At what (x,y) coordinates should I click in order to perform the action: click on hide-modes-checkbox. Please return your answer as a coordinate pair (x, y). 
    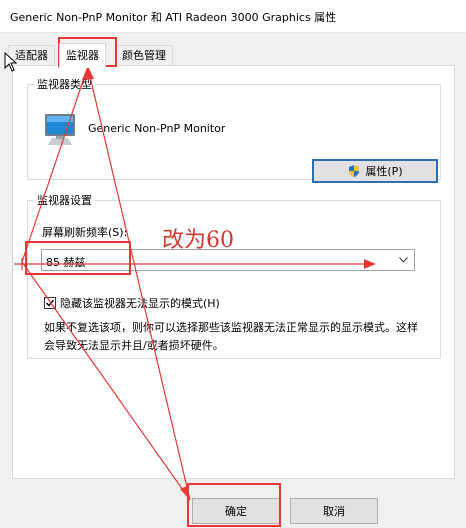
    Looking at the image, I should click on (50, 303).